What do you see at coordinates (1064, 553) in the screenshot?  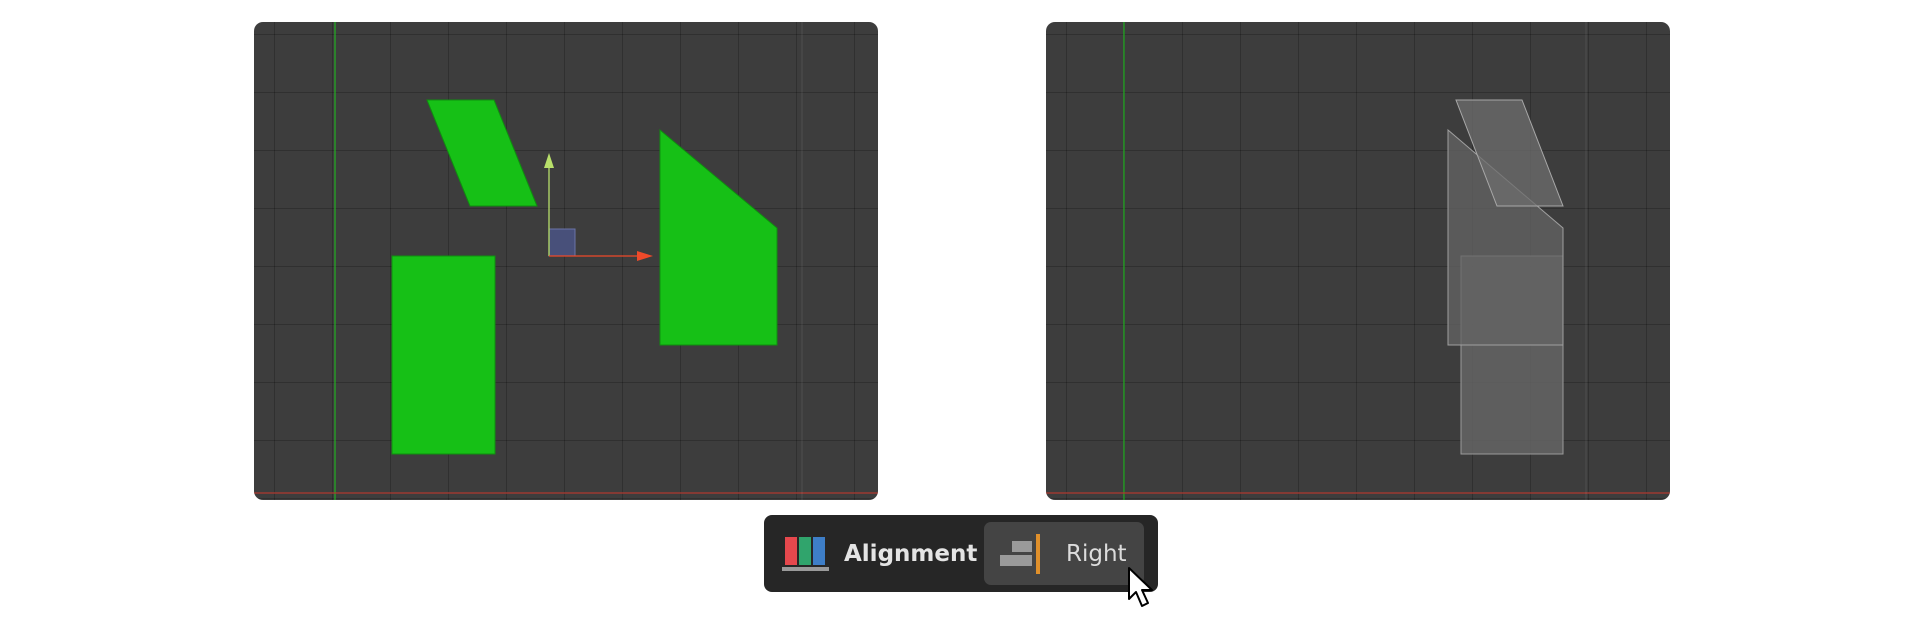 I see `align-right-button: Right` at bounding box center [1064, 553].